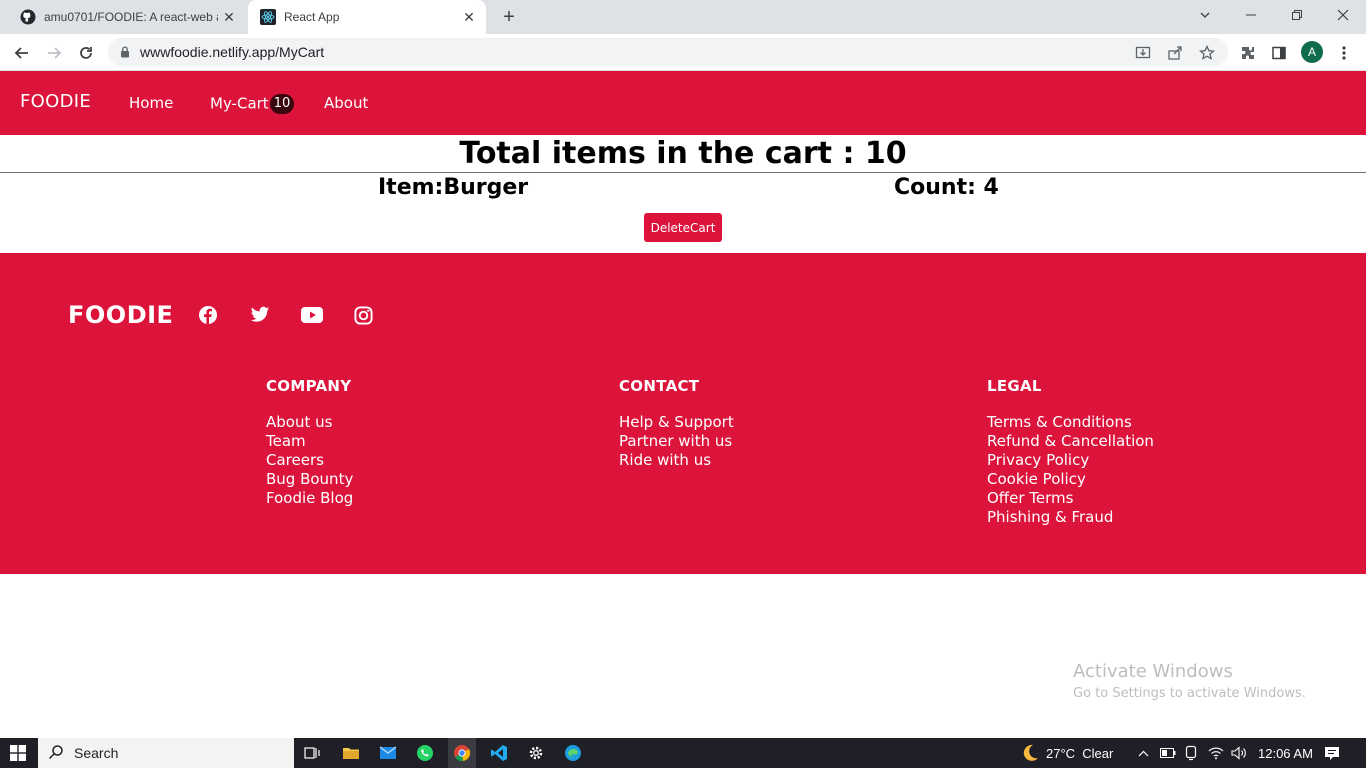 The width and height of the screenshot is (1366, 768). I want to click on tab-title: React App, so click(312, 17).